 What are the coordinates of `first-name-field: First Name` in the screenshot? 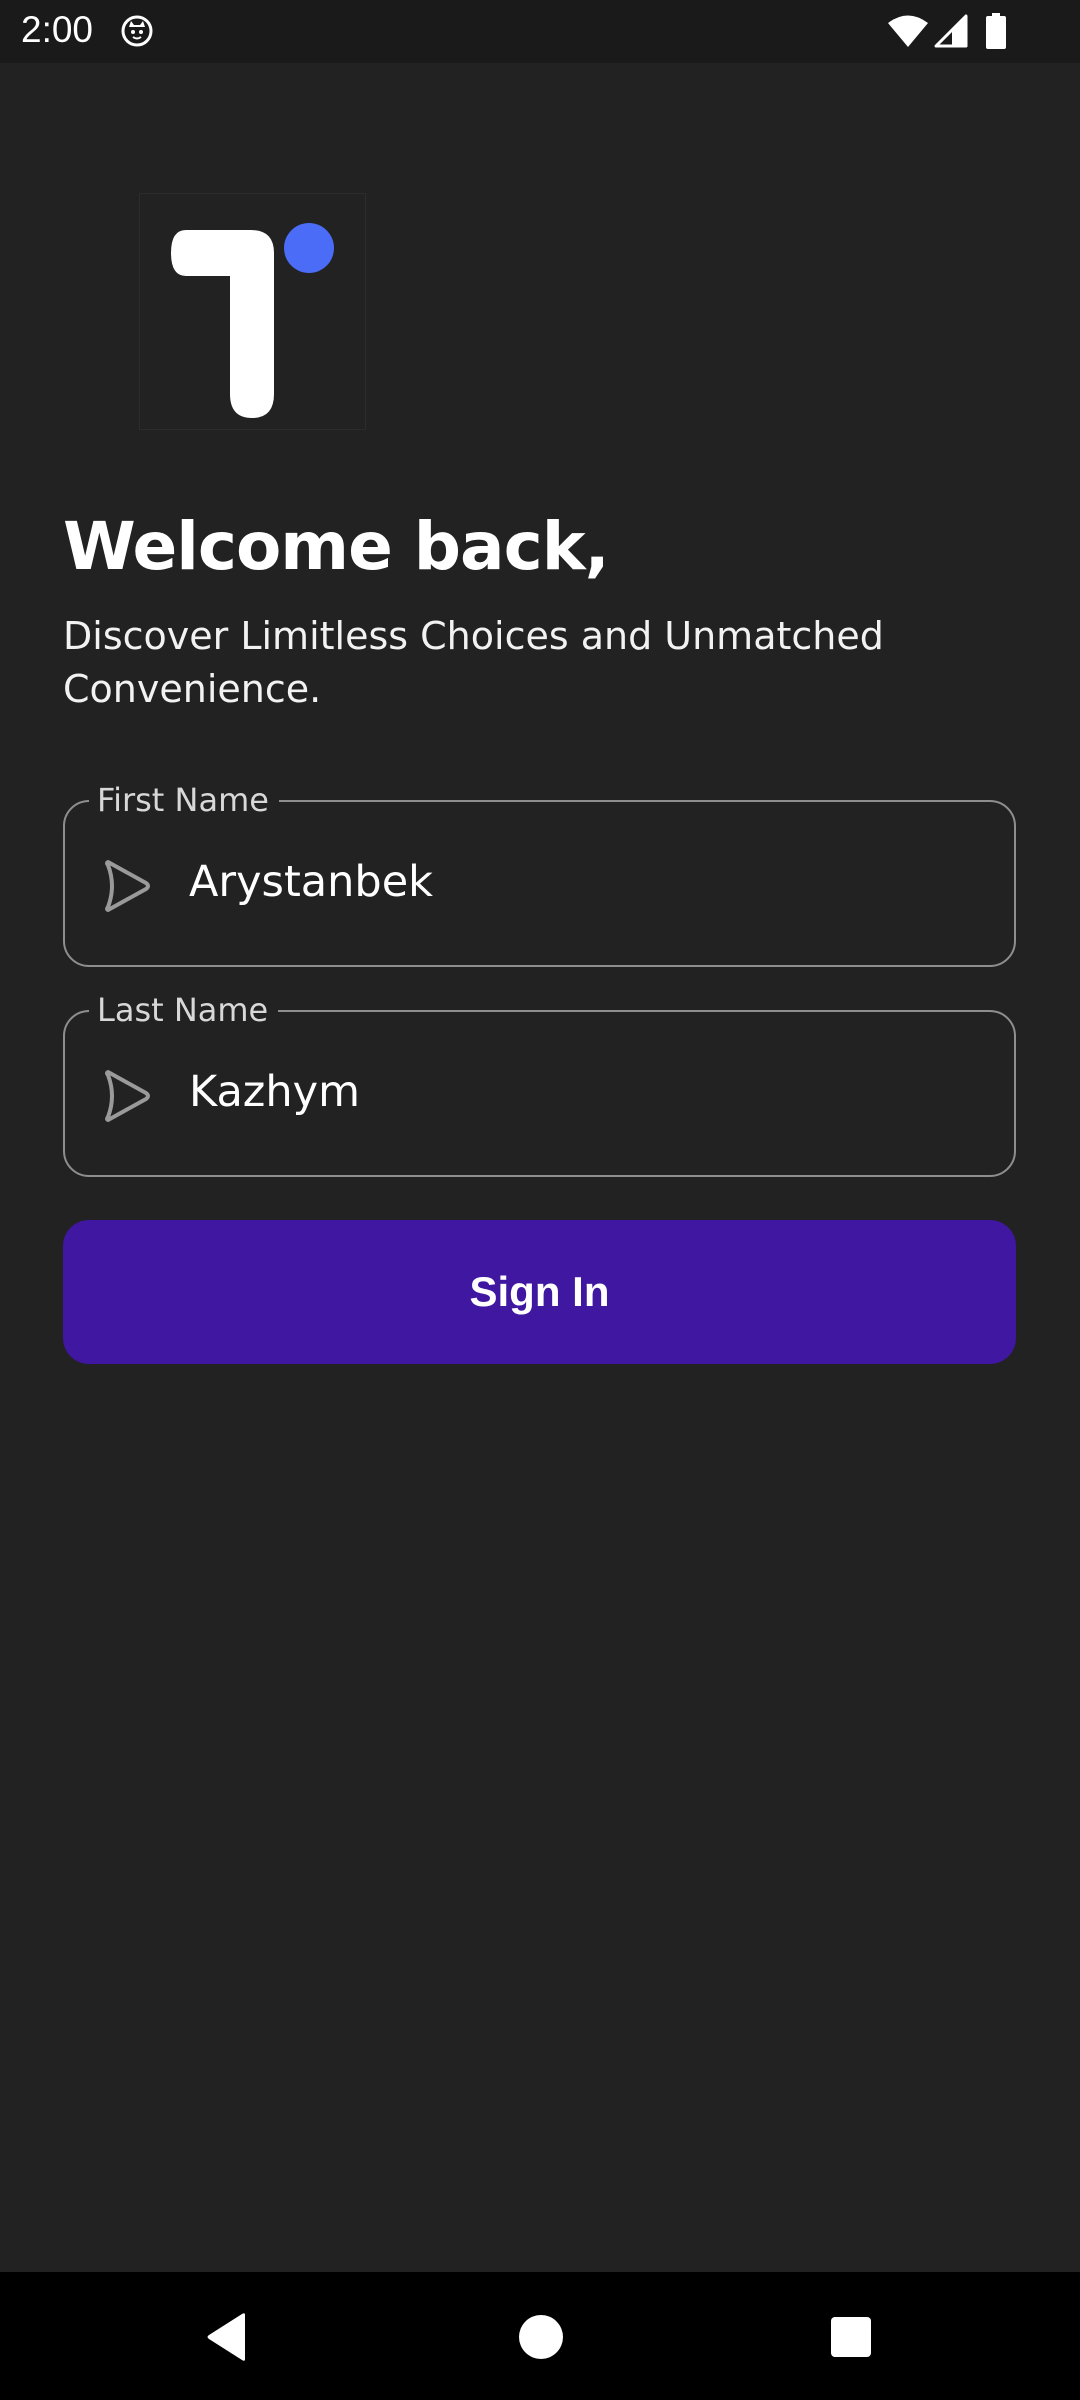 It's located at (539, 873).